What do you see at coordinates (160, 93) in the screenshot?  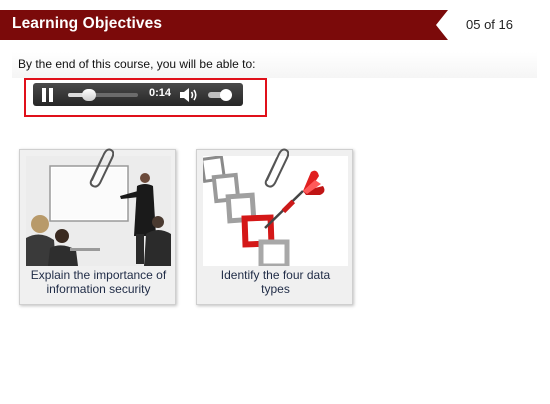 I see `time-label: 0:14` at bounding box center [160, 93].